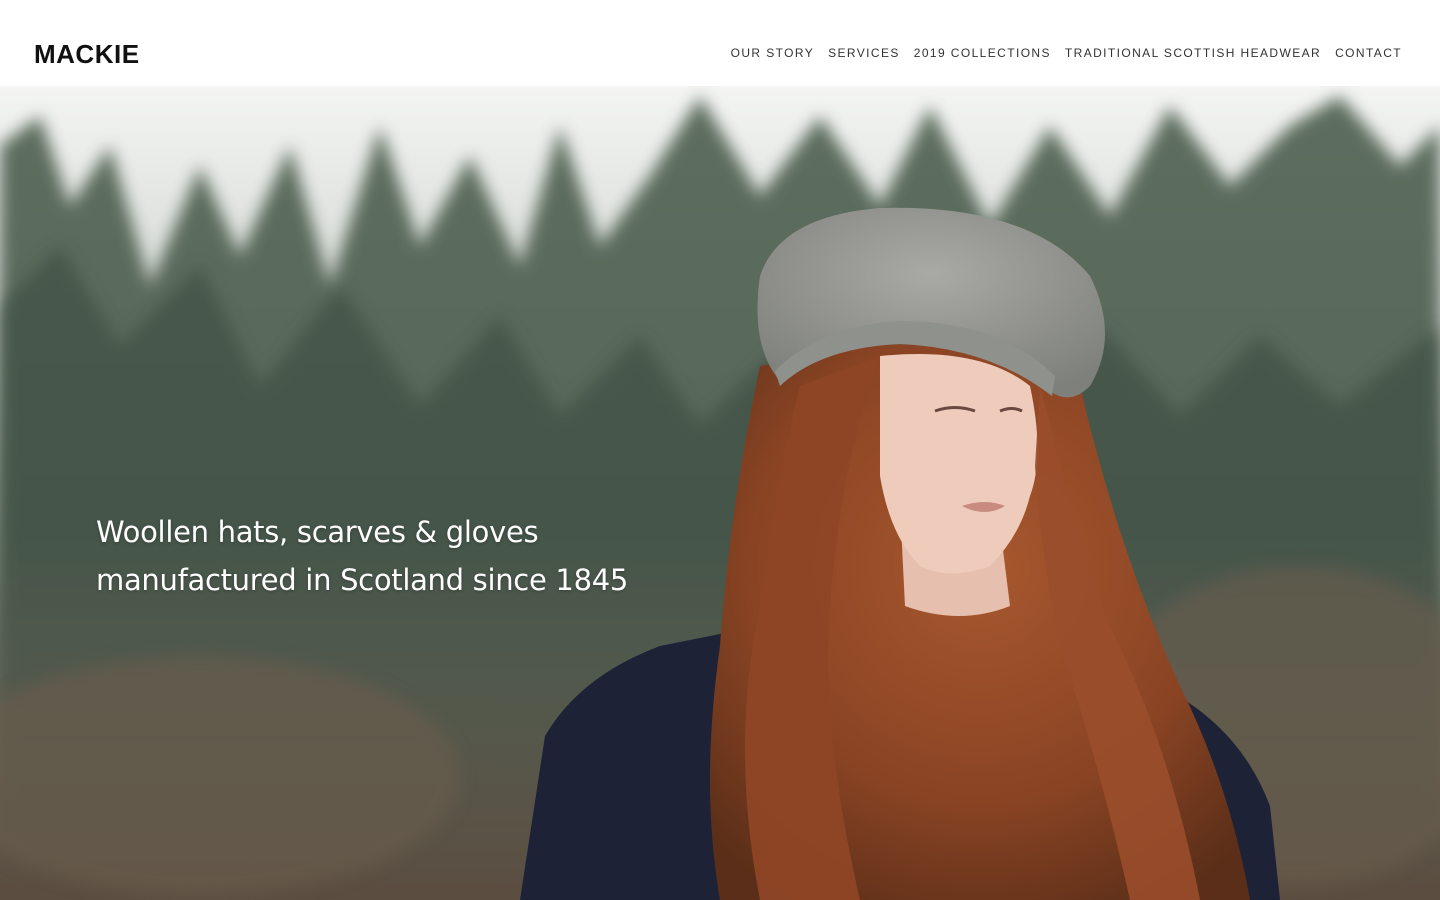  Describe the element at coordinates (362, 580) in the screenshot. I see `tagline-line-2: manufactured in Scotland since 1845` at that location.